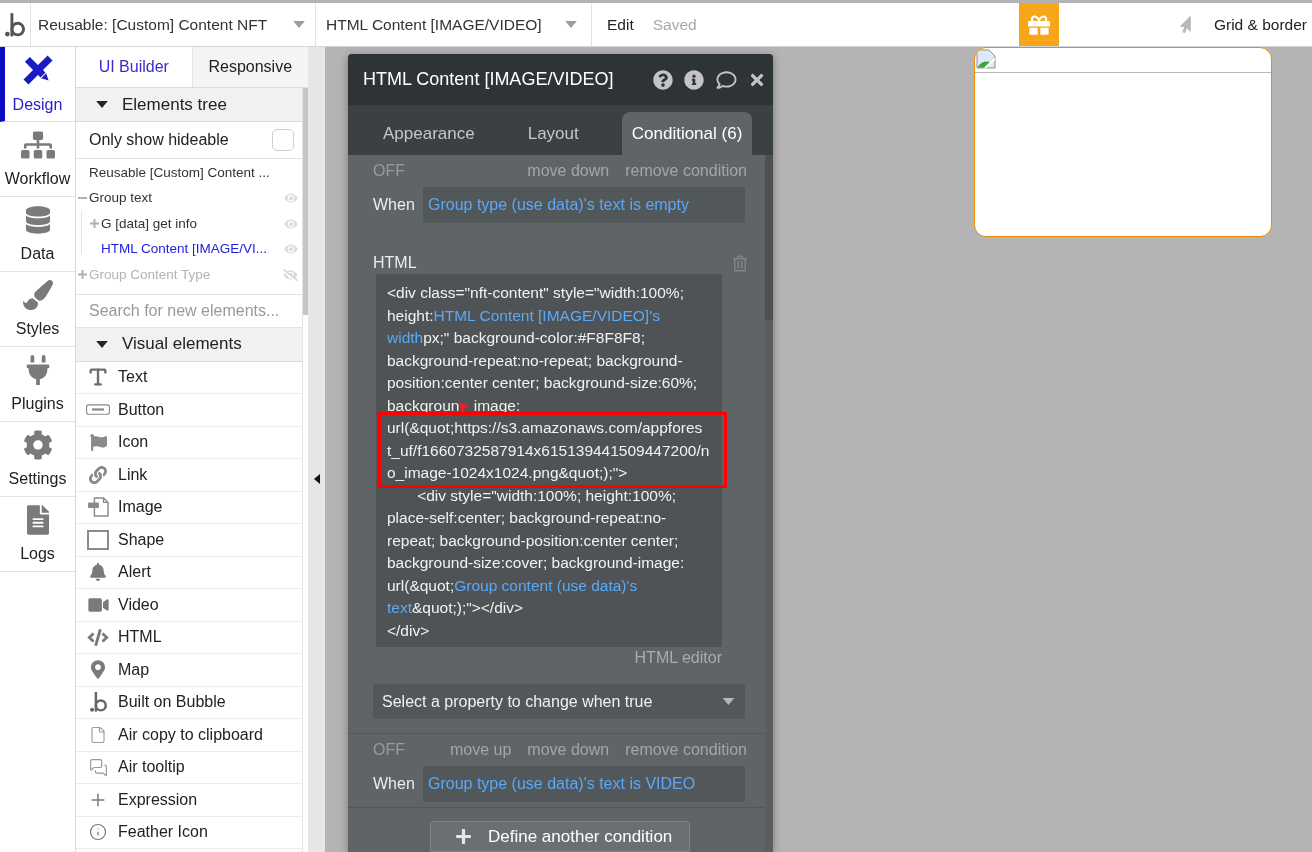  What do you see at coordinates (726, 79) in the screenshot?
I see `comment-icon` at bounding box center [726, 79].